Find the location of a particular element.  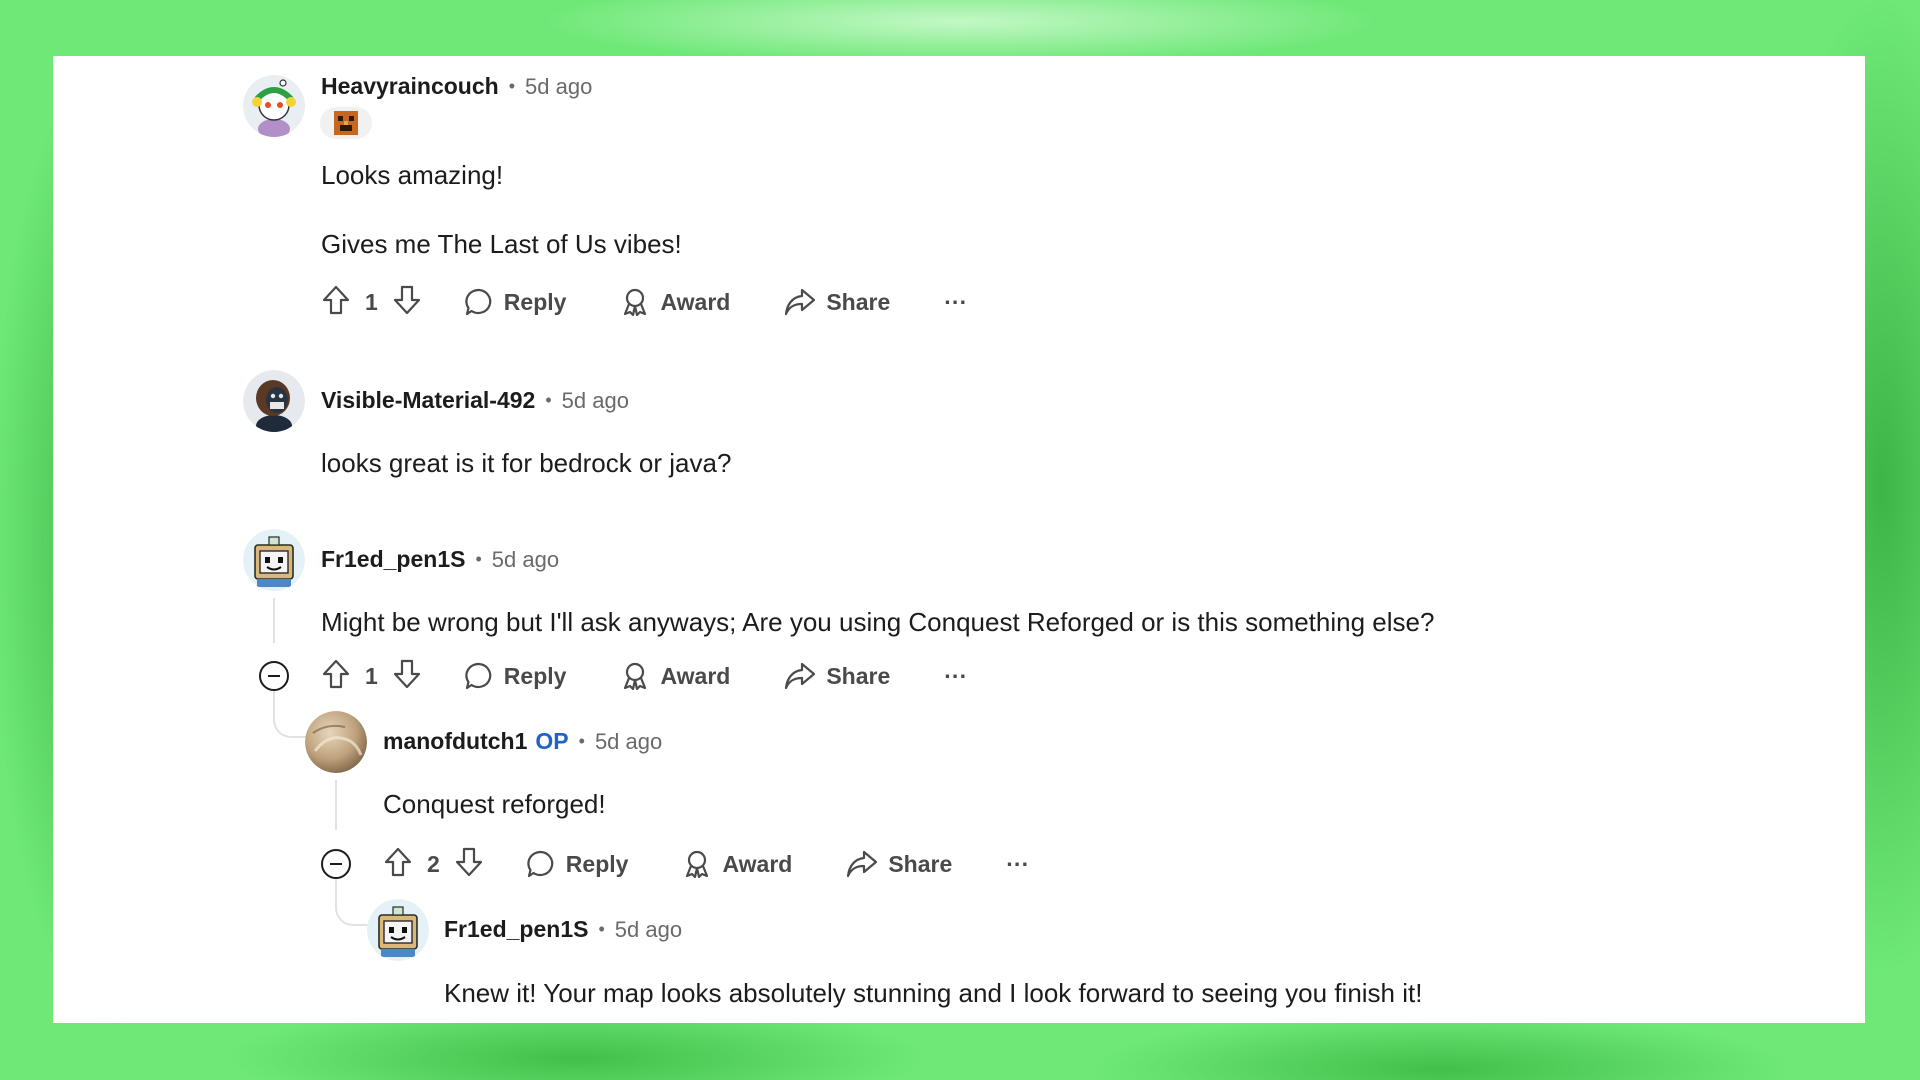

flair-icon is located at coordinates (346, 123).